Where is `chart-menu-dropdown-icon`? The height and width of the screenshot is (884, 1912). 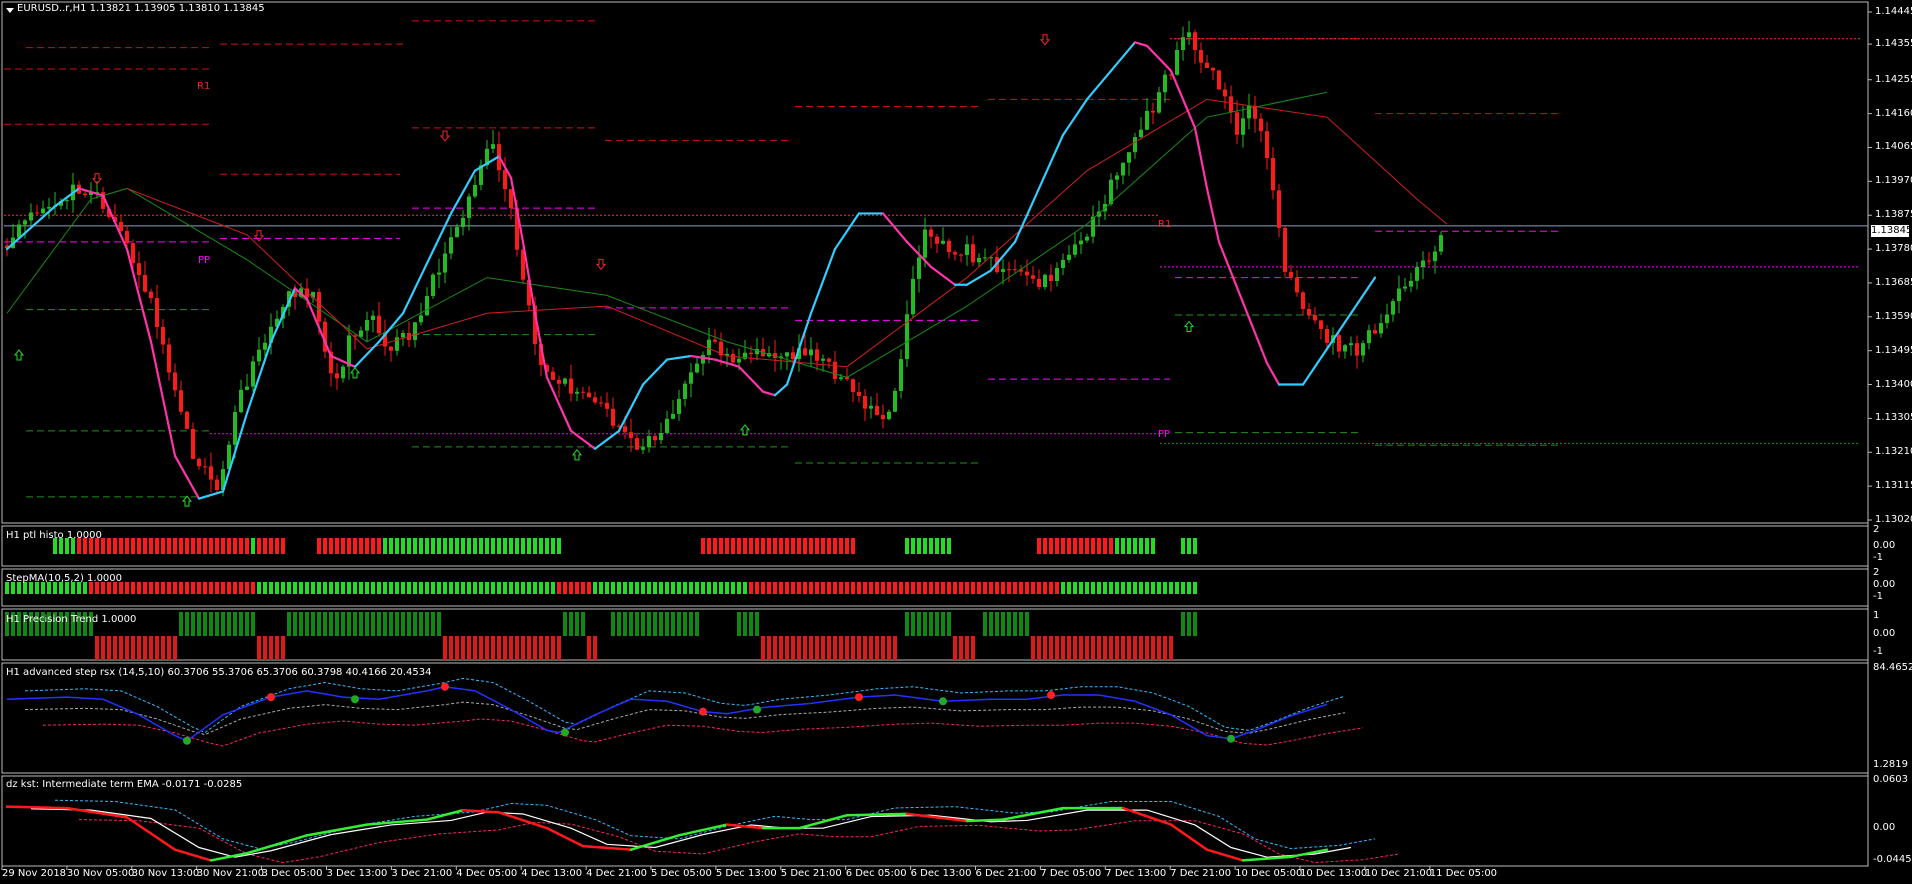 chart-menu-dropdown-icon is located at coordinates (10, 10).